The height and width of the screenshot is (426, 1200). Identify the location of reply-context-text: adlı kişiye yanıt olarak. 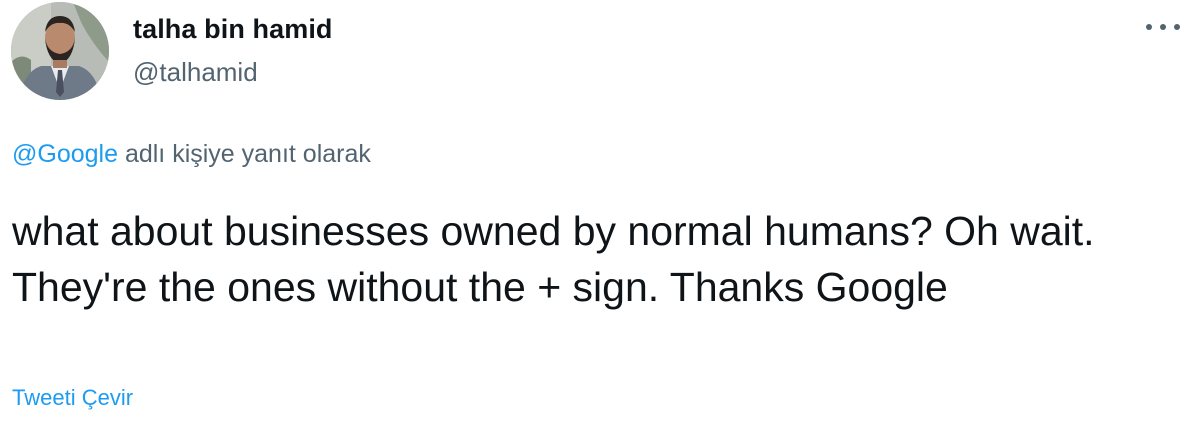
(244, 154).